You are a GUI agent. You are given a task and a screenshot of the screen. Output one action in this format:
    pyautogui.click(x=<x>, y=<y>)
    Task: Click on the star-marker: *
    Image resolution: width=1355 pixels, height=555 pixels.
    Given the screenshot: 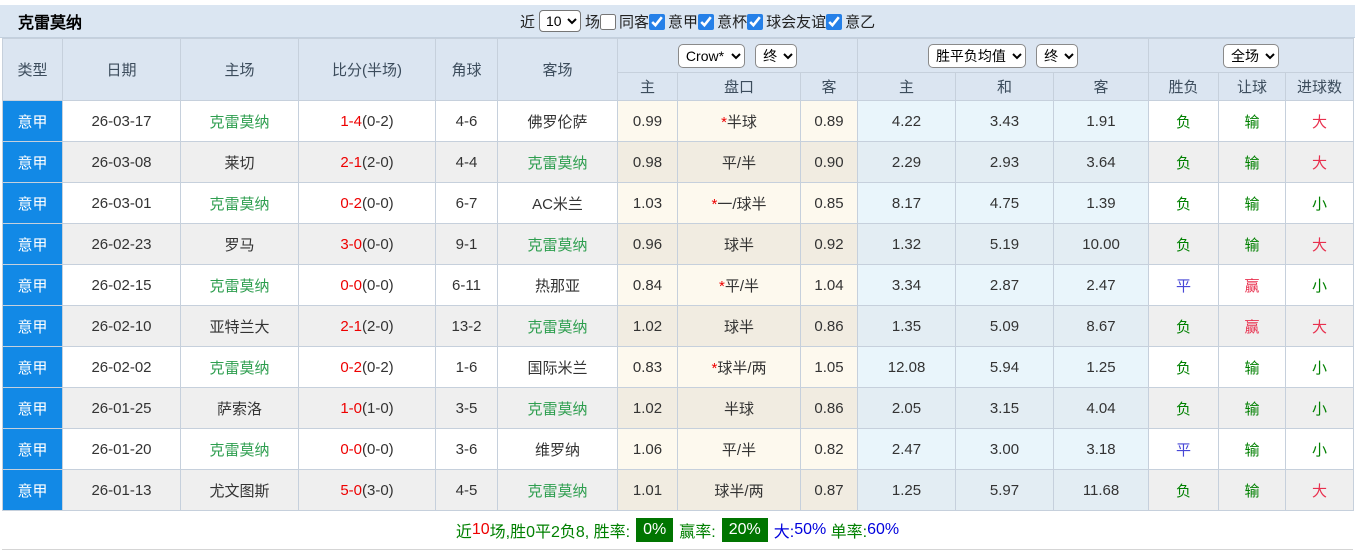 What is the action you would take?
    pyautogui.click(x=724, y=122)
    